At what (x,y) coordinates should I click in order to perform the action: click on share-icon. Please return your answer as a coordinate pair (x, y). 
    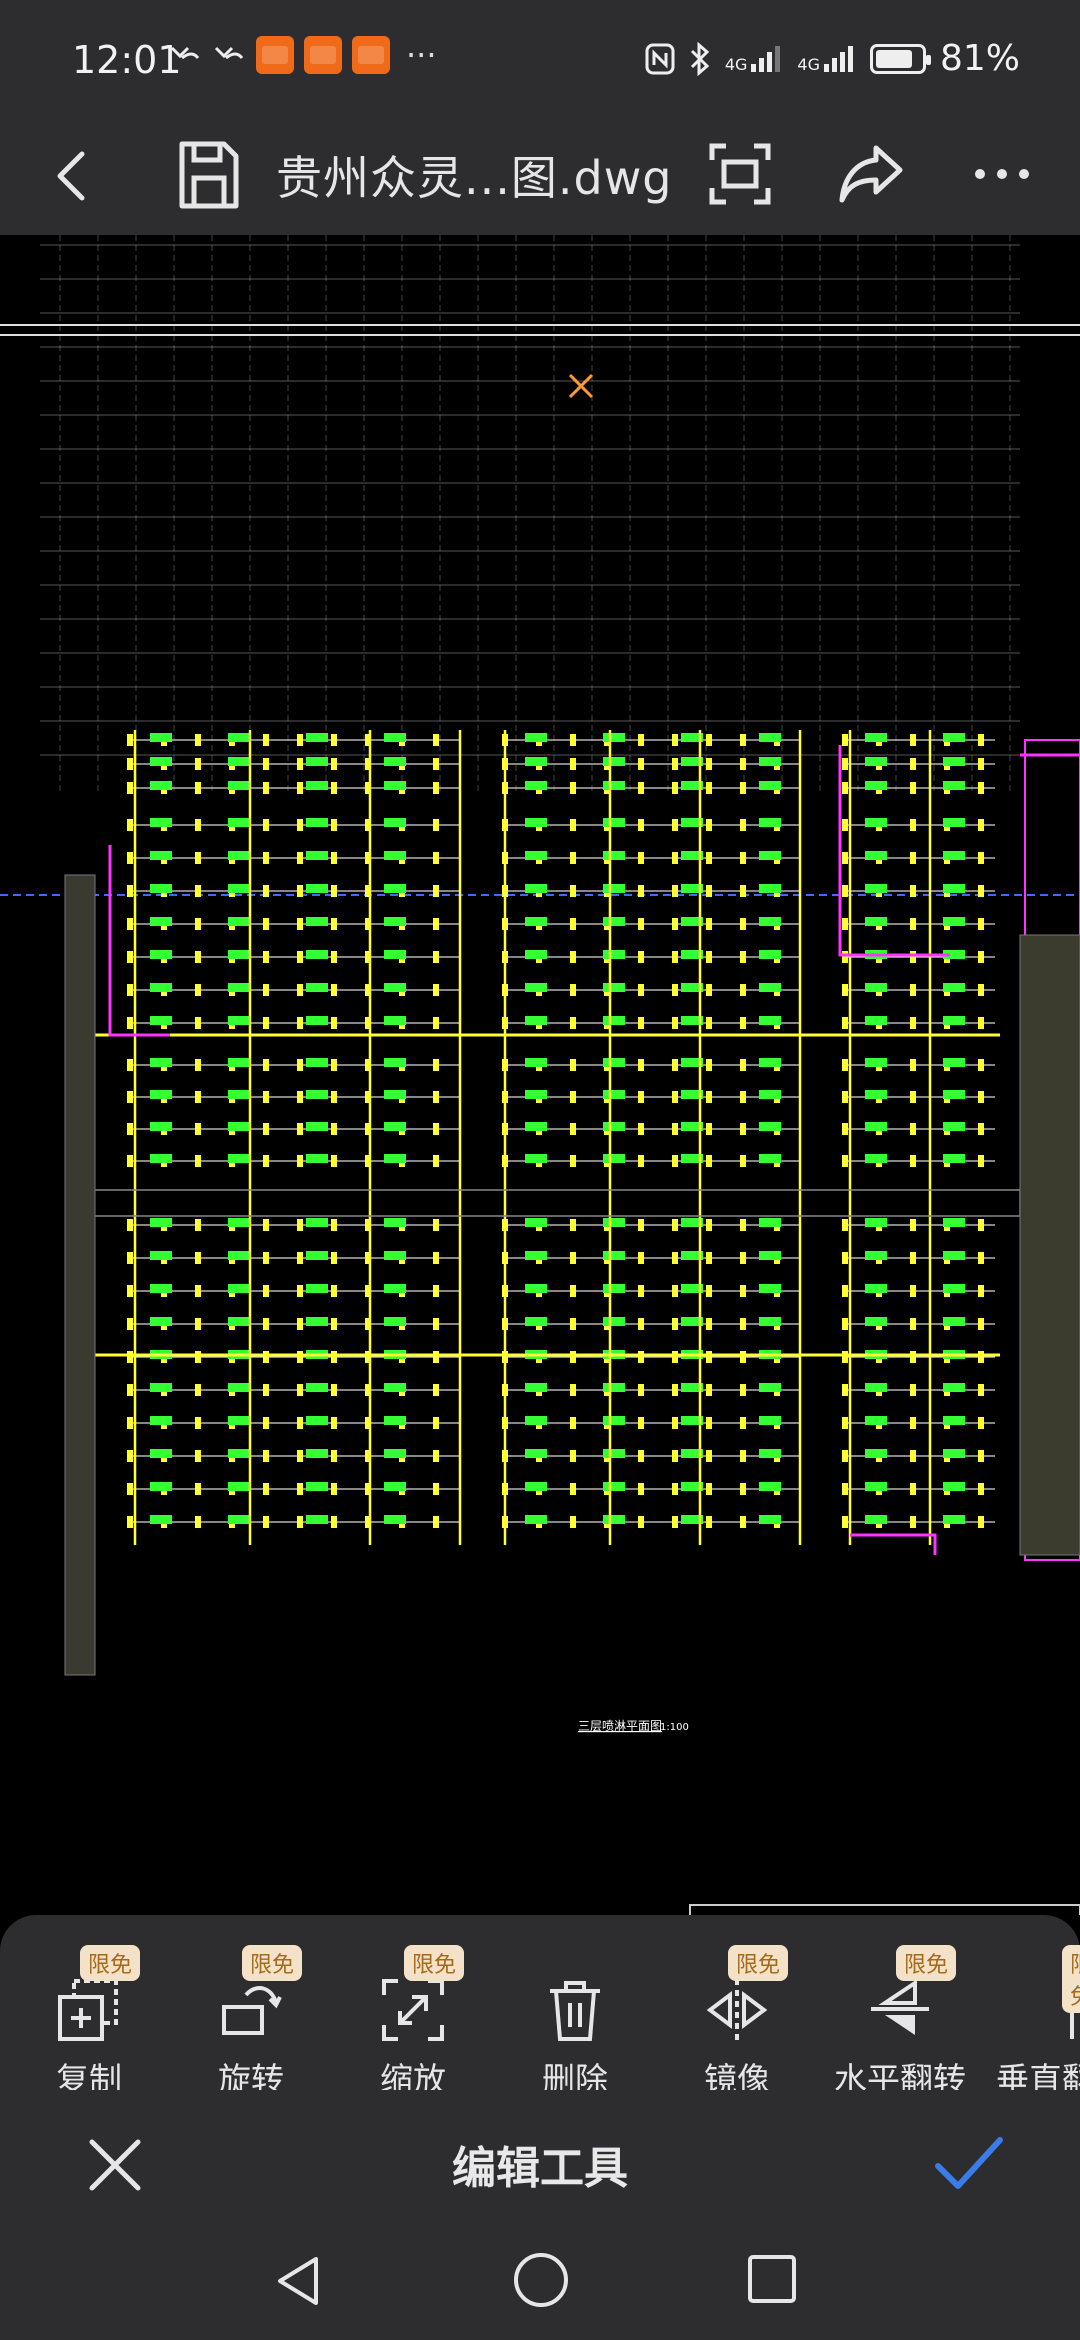
    Looking at the image, I should click on (871, 174).